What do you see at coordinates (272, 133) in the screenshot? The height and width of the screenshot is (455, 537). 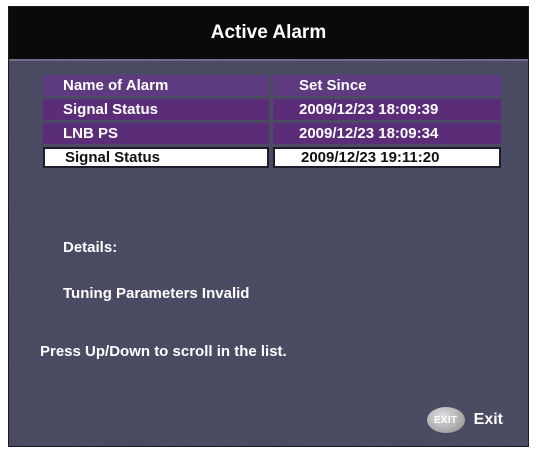 I see `table-row: LNB PS 2009/12/23 18:09:34` at bounding box center [272, 133].